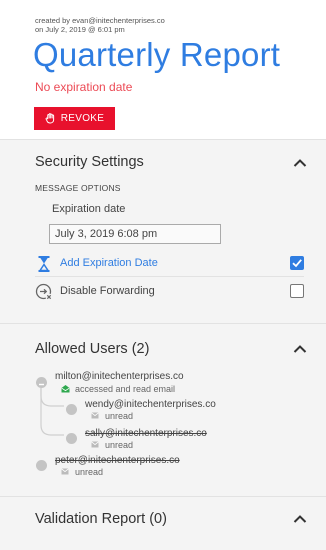 This screenshot has width=326, height=550. I want to click on message-options-label: MESSAGE OPTIONS, so click(78, 188).